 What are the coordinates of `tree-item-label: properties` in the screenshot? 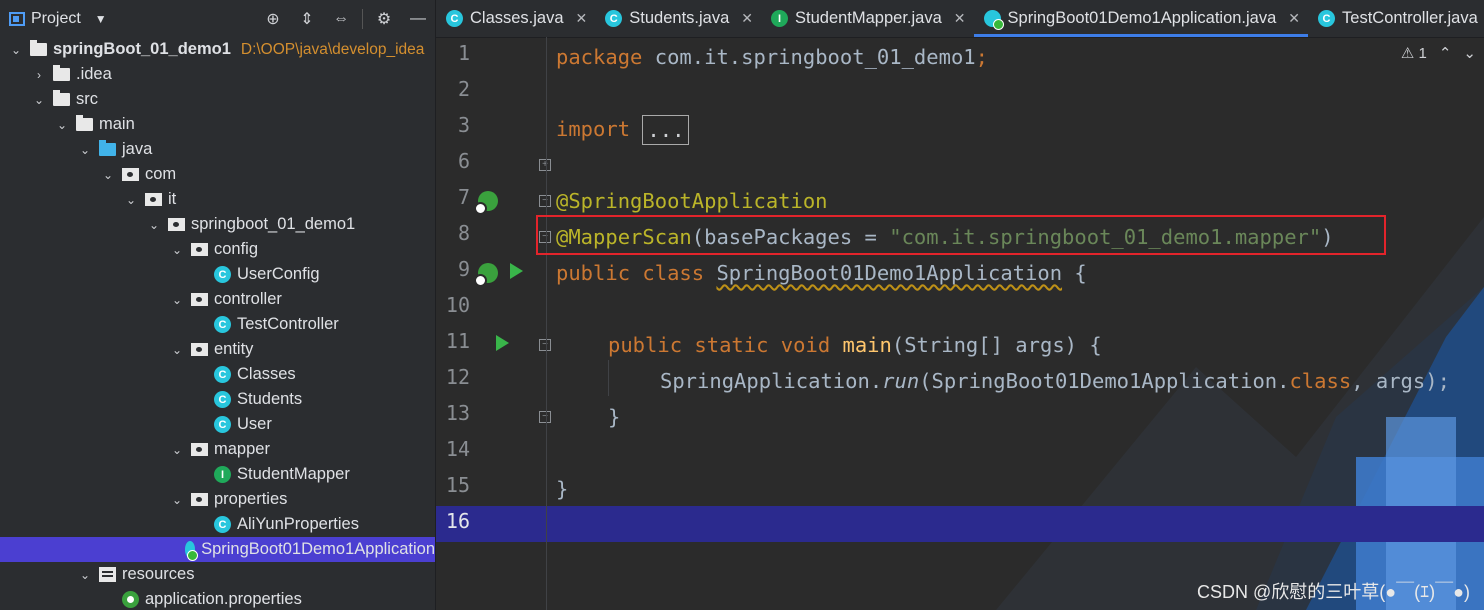 It's located at (251, 499).